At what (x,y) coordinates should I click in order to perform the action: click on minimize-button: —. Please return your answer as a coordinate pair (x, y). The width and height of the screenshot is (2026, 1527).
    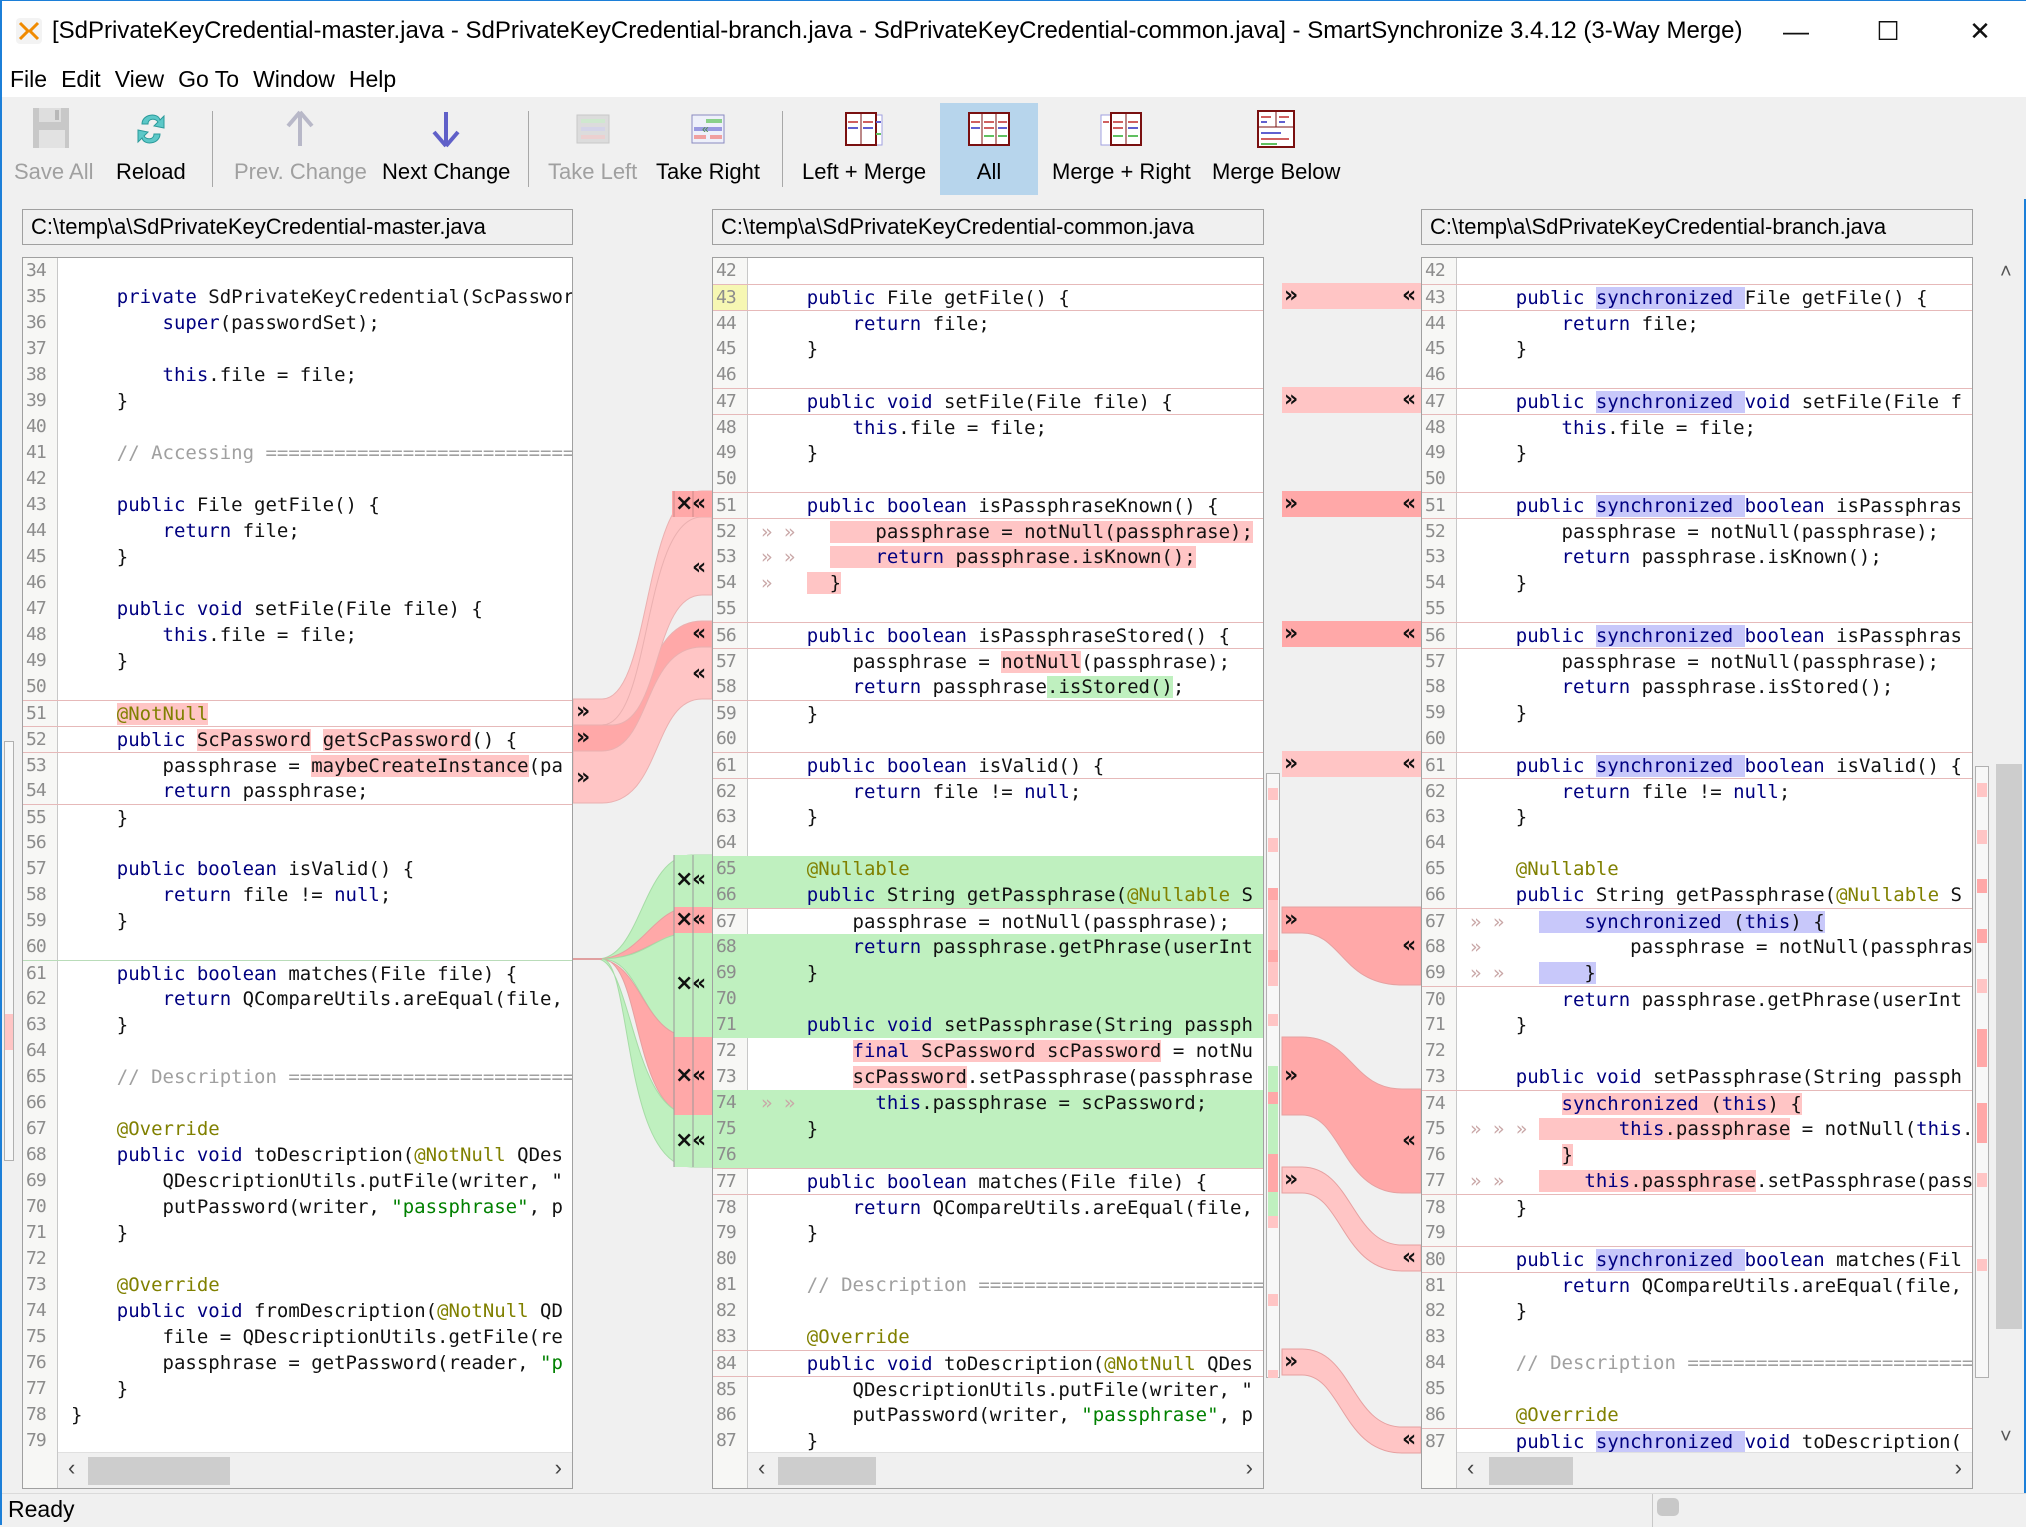
    Looking at the image, I should click on (1796, 31).